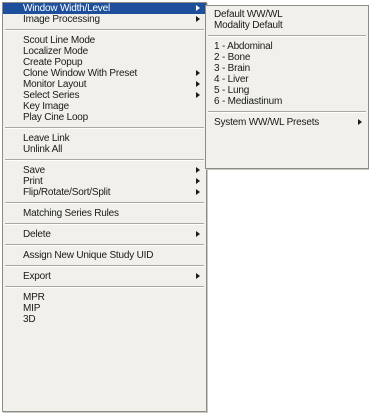 This screenshot has width=369, height=413. I want to click on menu-item-label: Create Popup, so click(53, 62).